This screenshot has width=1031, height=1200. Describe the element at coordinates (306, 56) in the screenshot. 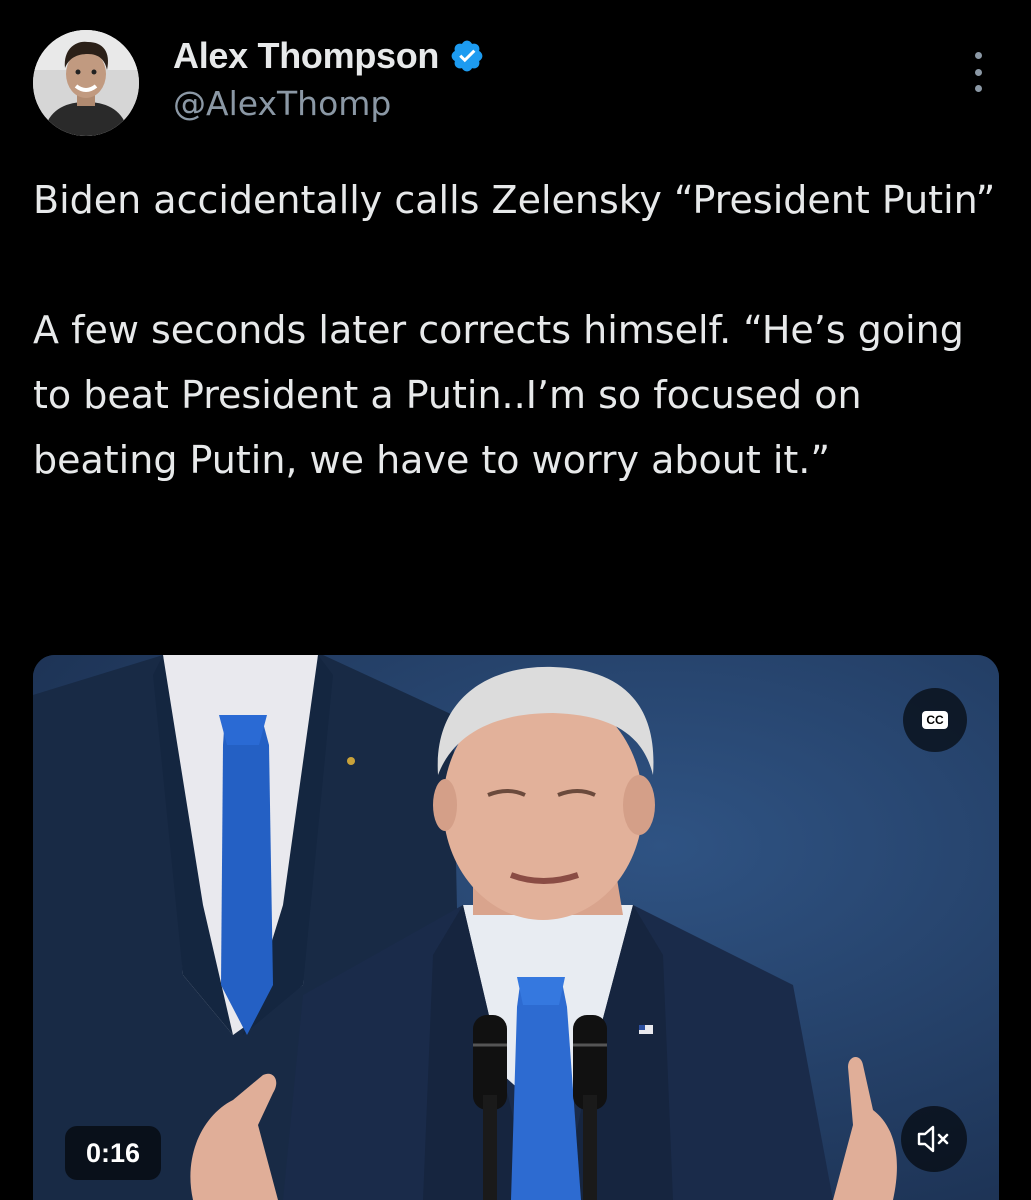

I see `author-display-name: Alex Thompson` at that location.